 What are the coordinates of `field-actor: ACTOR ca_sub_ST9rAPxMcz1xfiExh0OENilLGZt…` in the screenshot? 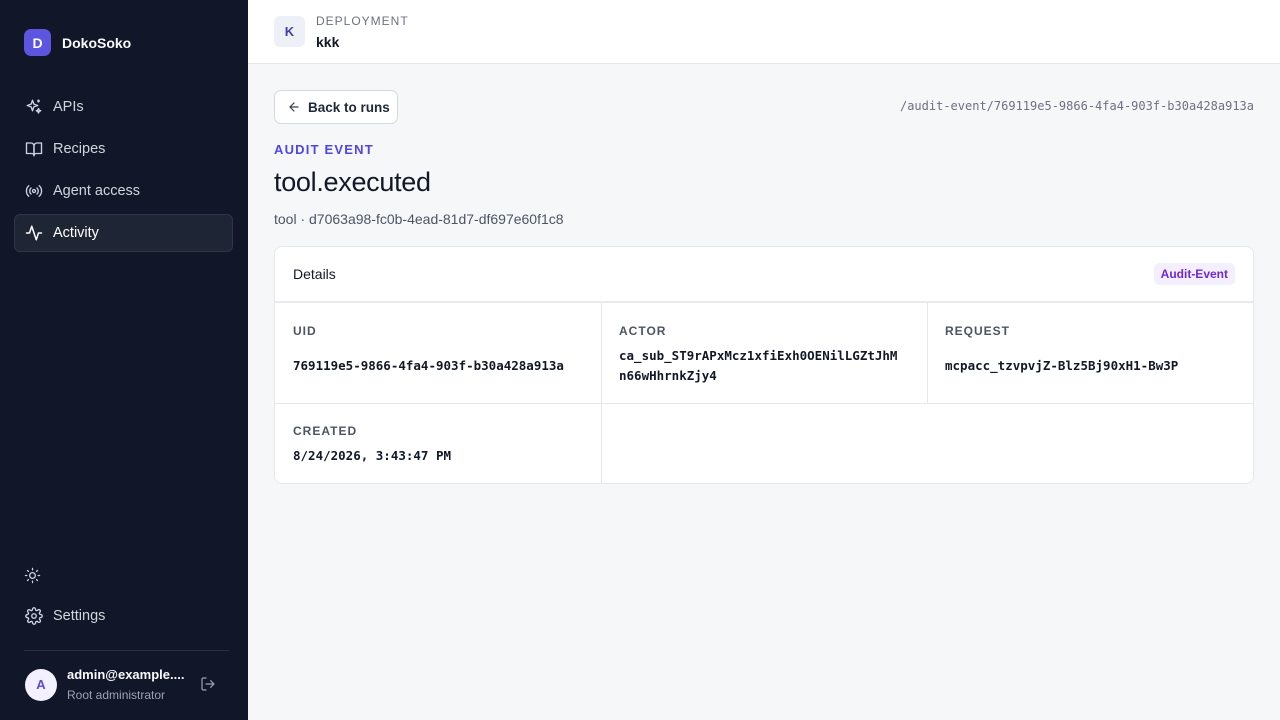 It's located at (764, 353).